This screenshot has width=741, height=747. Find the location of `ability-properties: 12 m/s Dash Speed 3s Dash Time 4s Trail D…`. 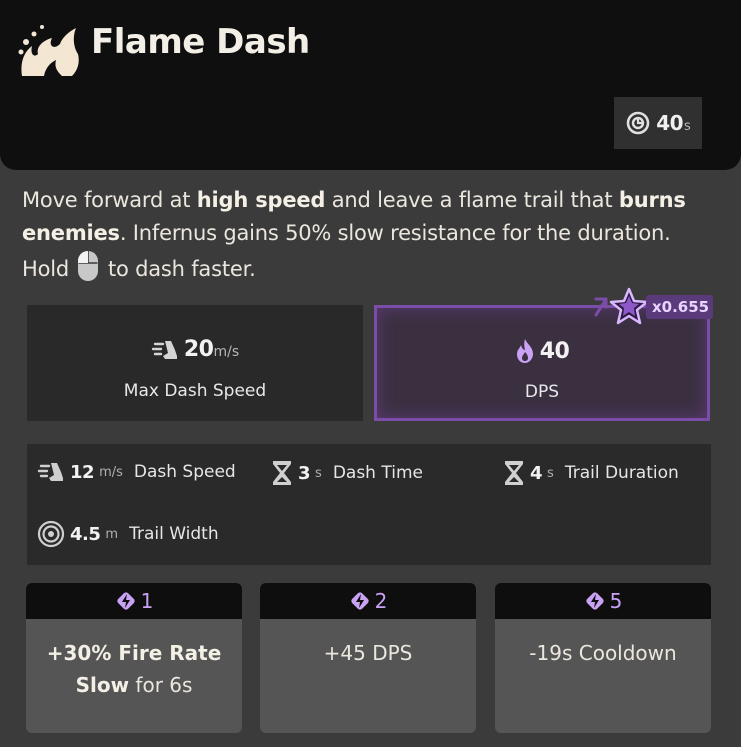

ability-properties: 12 m/s Dash Speed 3s Dash Time 4s Trail D… is located at coordinates (369, 504).